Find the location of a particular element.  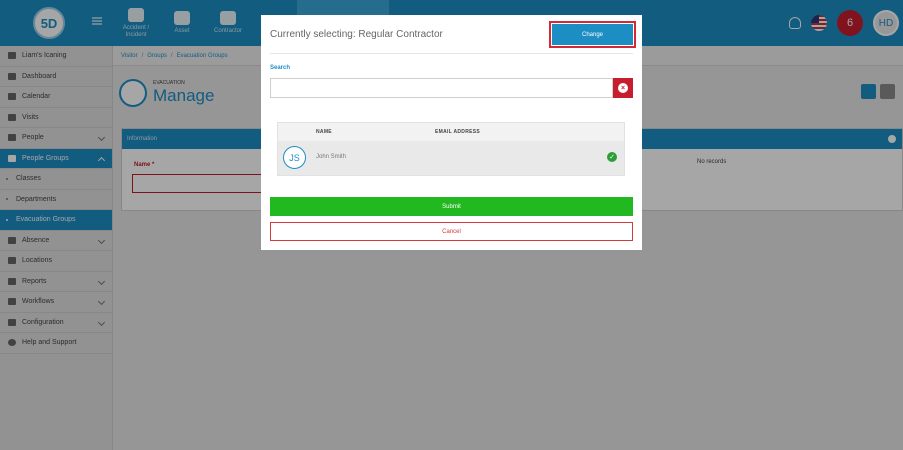

table-header: NAME EMAIL ADDRESS is located at coordinates (451, 132).